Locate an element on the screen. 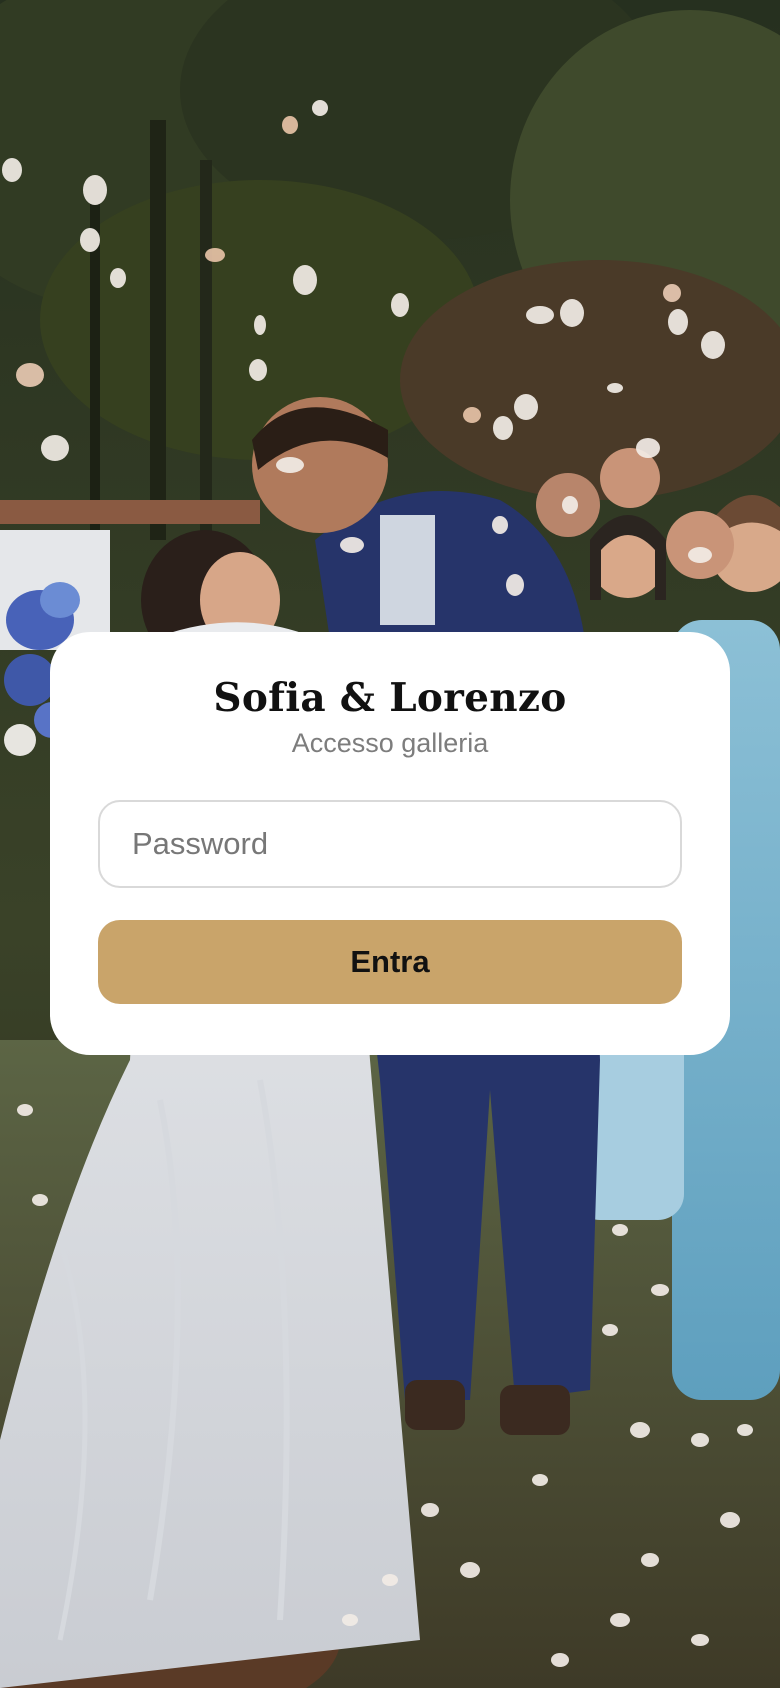 Image resolution: width=780 pixels, height=1688 pixels. password-input is located at coordinates (390, 844).